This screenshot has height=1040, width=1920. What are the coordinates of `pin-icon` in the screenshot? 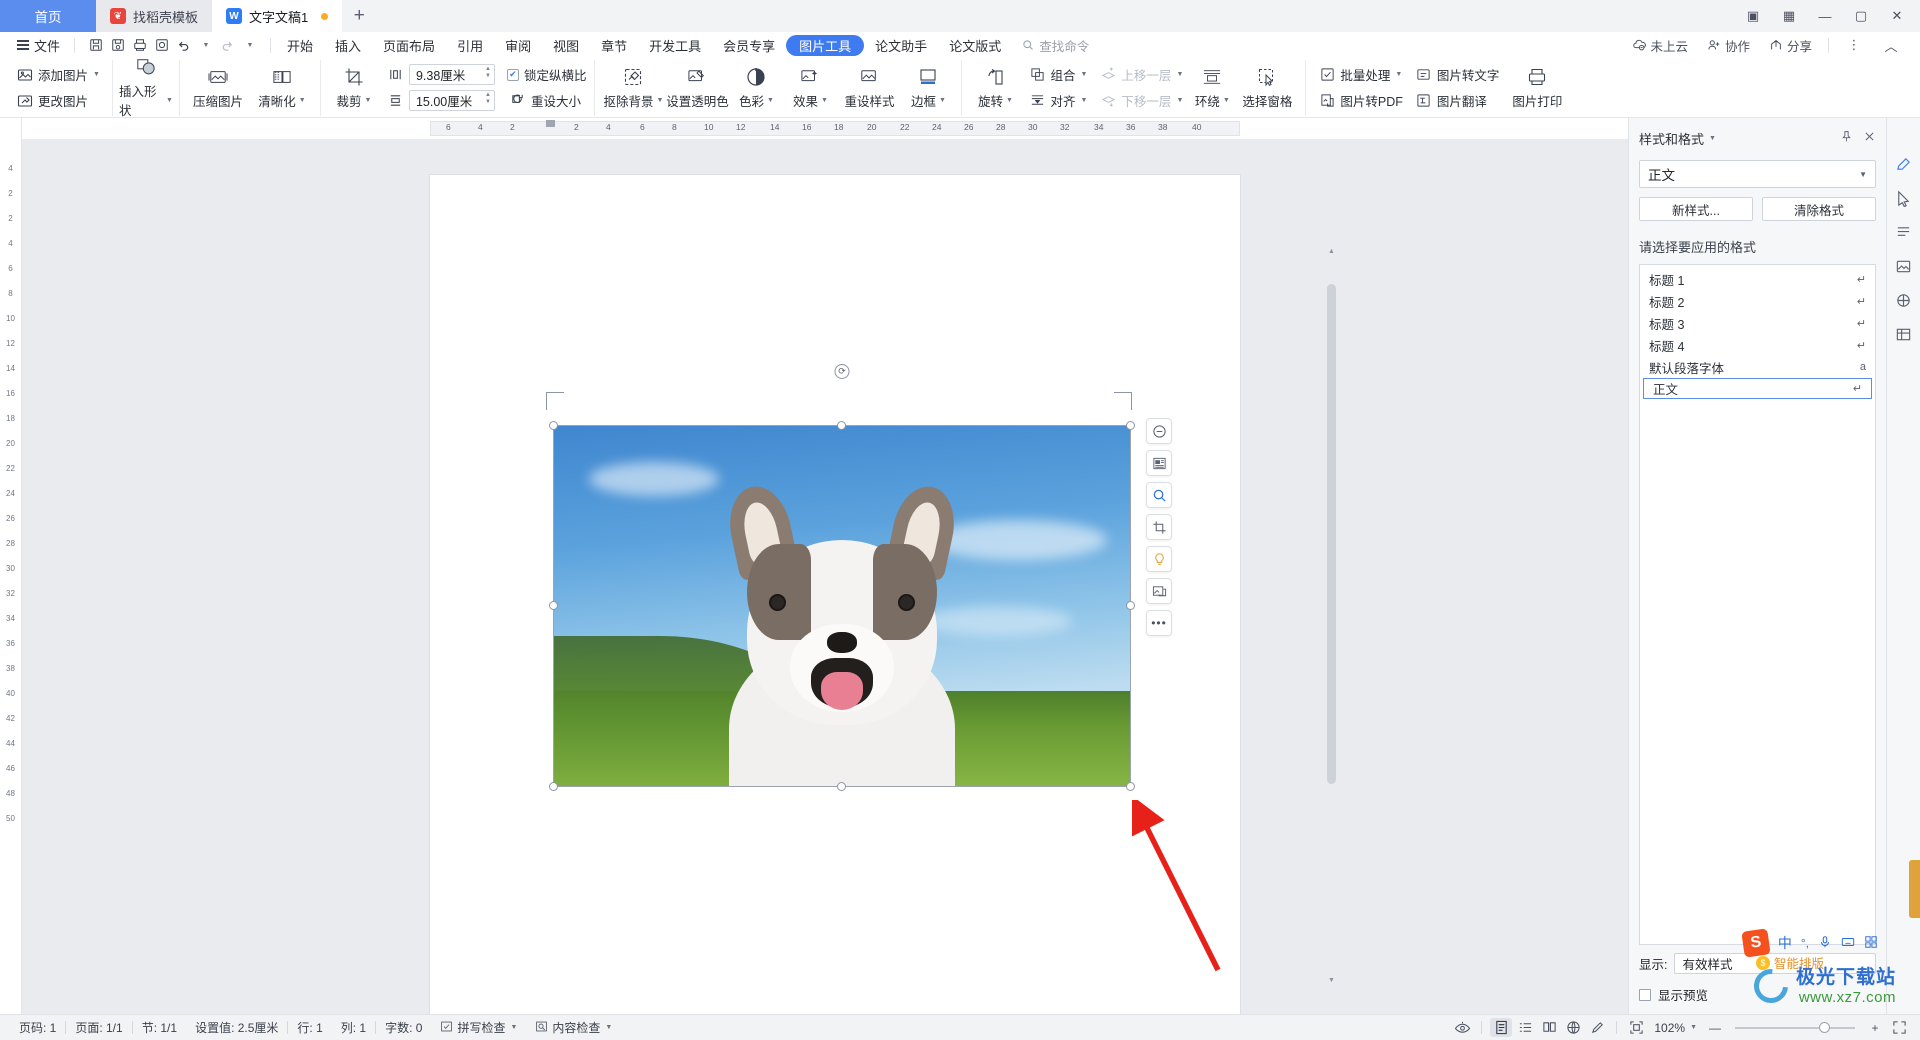 It's located at (1846, 138).